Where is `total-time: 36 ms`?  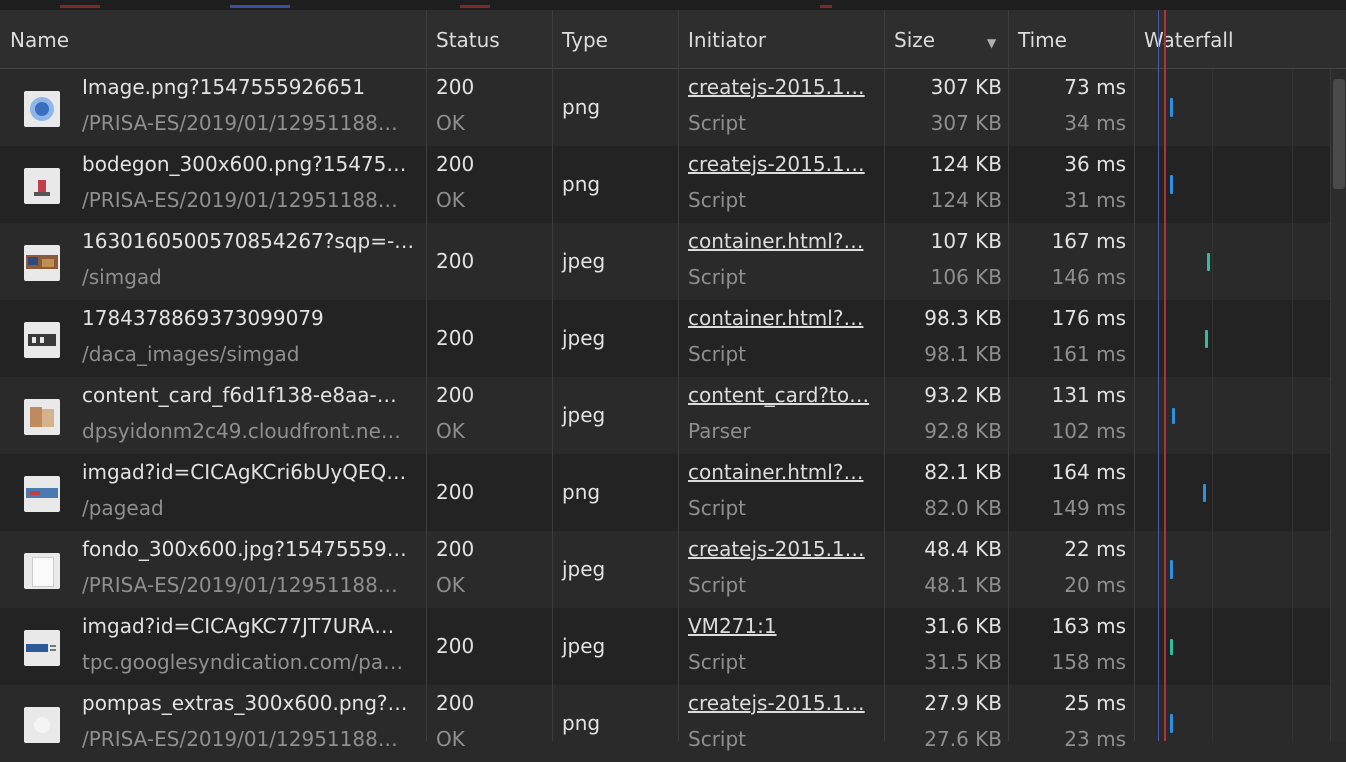 total-time: 36 ms is located at coordinates (1095, 164).